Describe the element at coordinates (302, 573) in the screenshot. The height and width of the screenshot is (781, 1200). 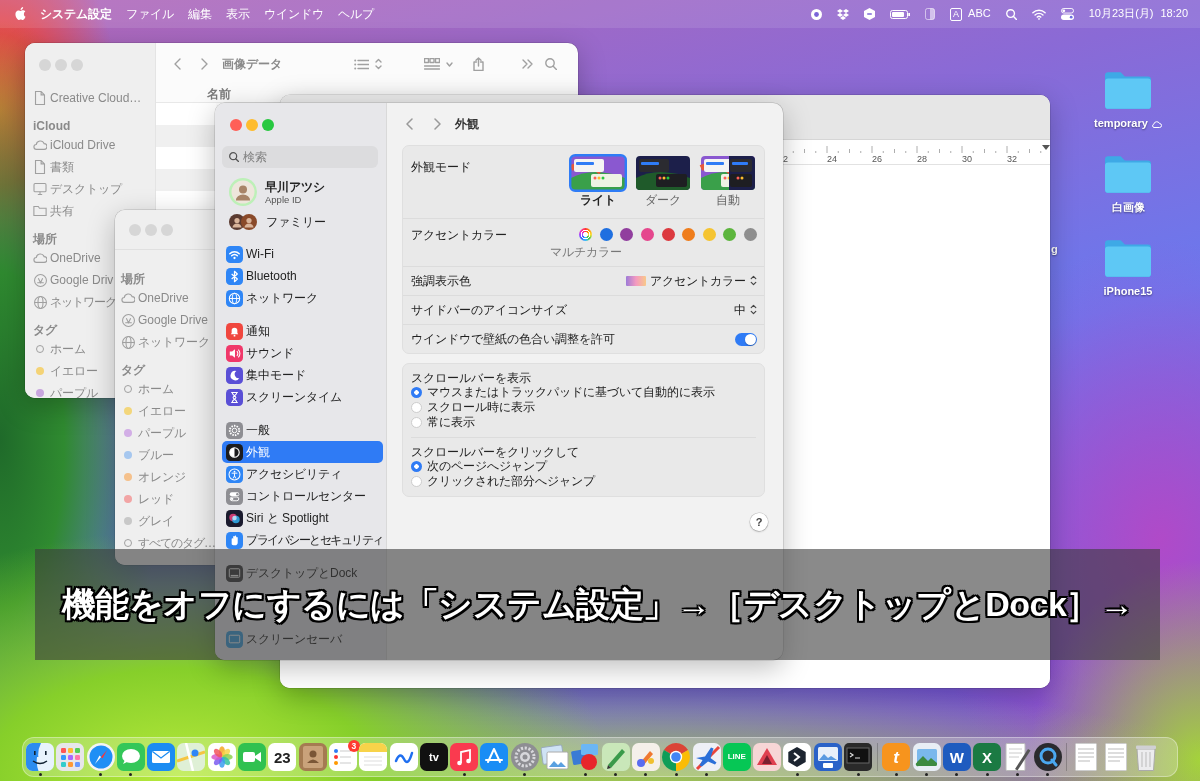
I see `sidebar-item: デスクトップとDock` at that location.